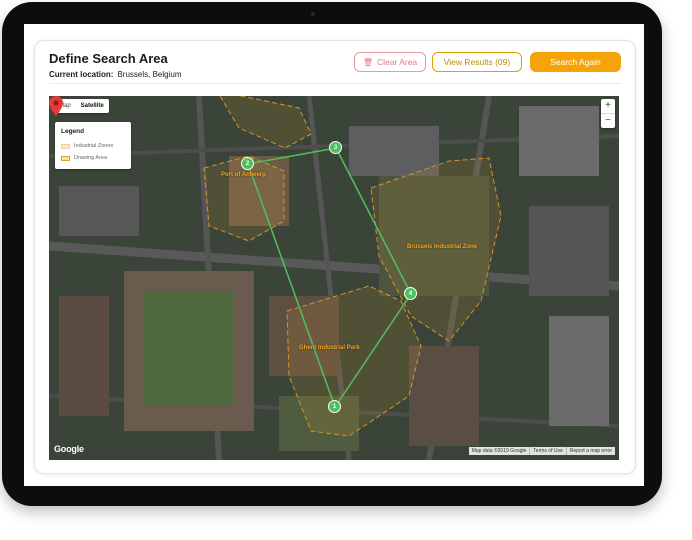 This screenshot has height=540, width=692. I want to click on waypoint-4: 4, so click(410, 293).